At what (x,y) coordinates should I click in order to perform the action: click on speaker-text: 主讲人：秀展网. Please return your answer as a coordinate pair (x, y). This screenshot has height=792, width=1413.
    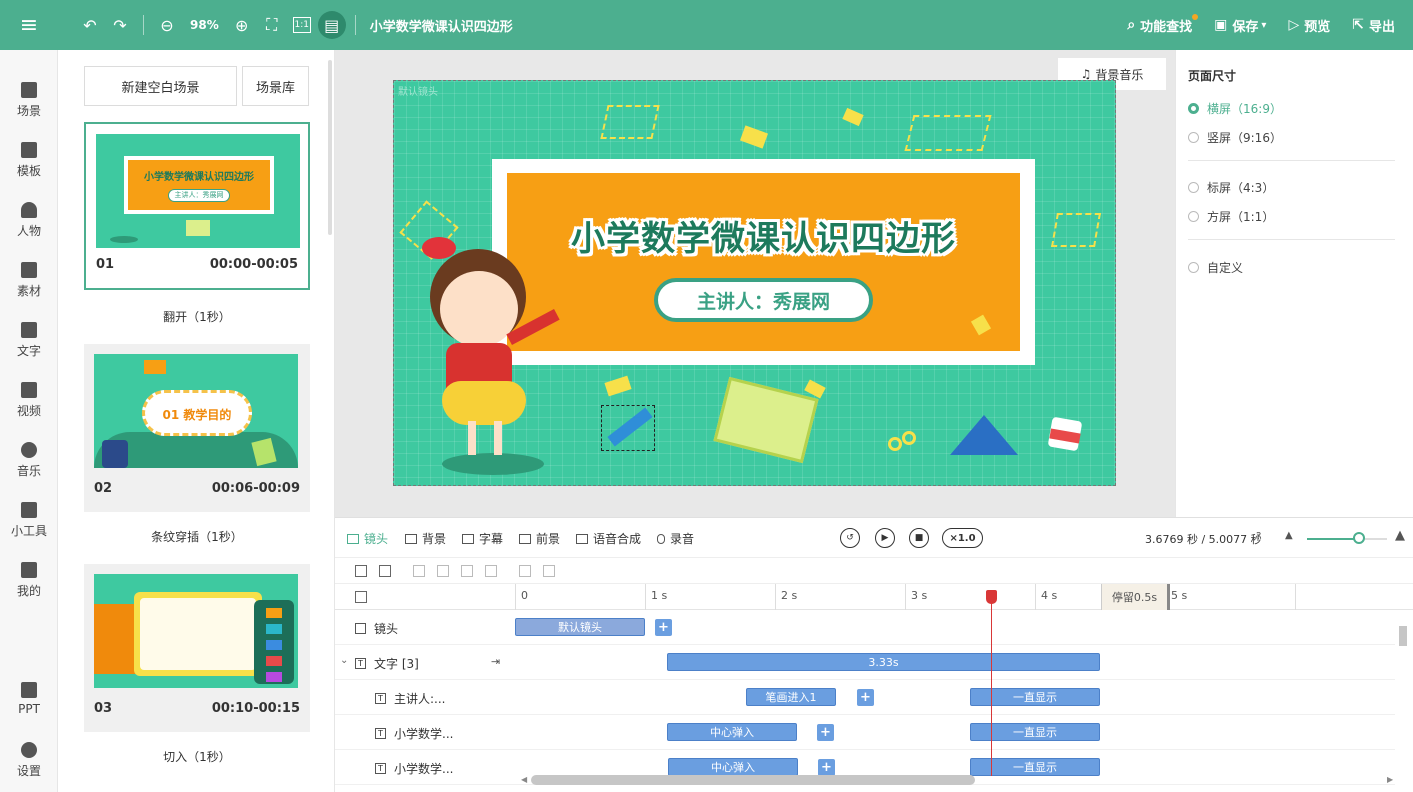
    Looking at the image, I should click on (763, 300).